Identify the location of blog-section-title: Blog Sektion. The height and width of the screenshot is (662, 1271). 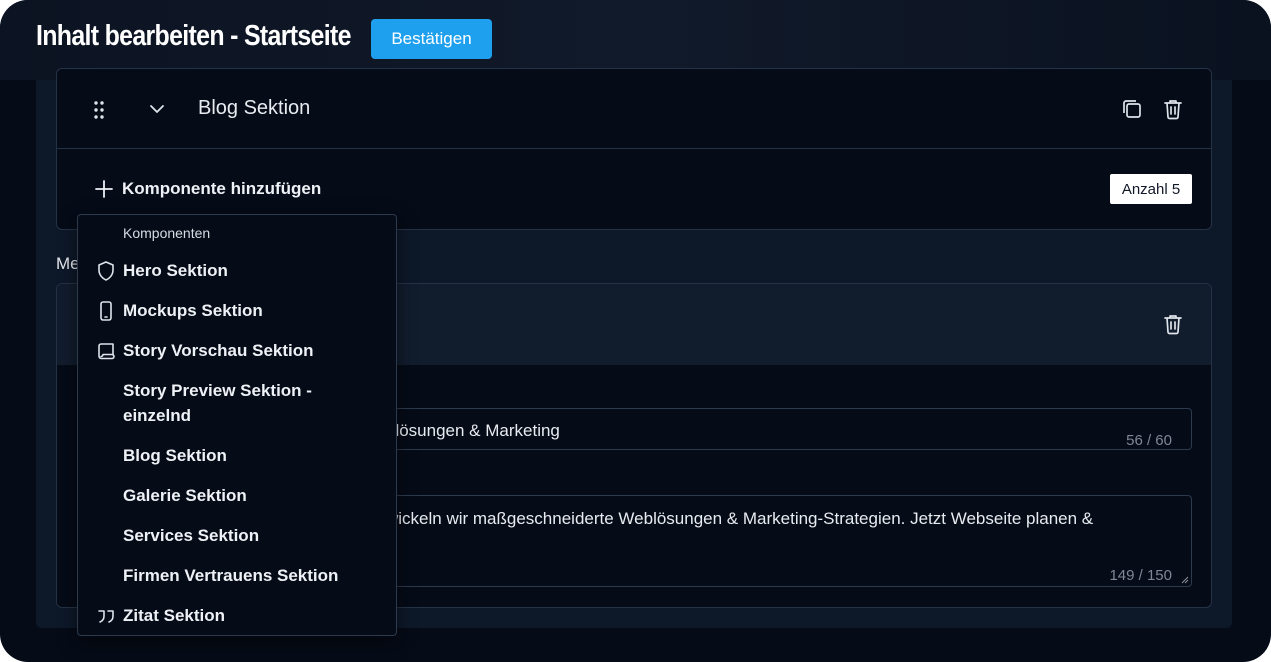
(254, 108).